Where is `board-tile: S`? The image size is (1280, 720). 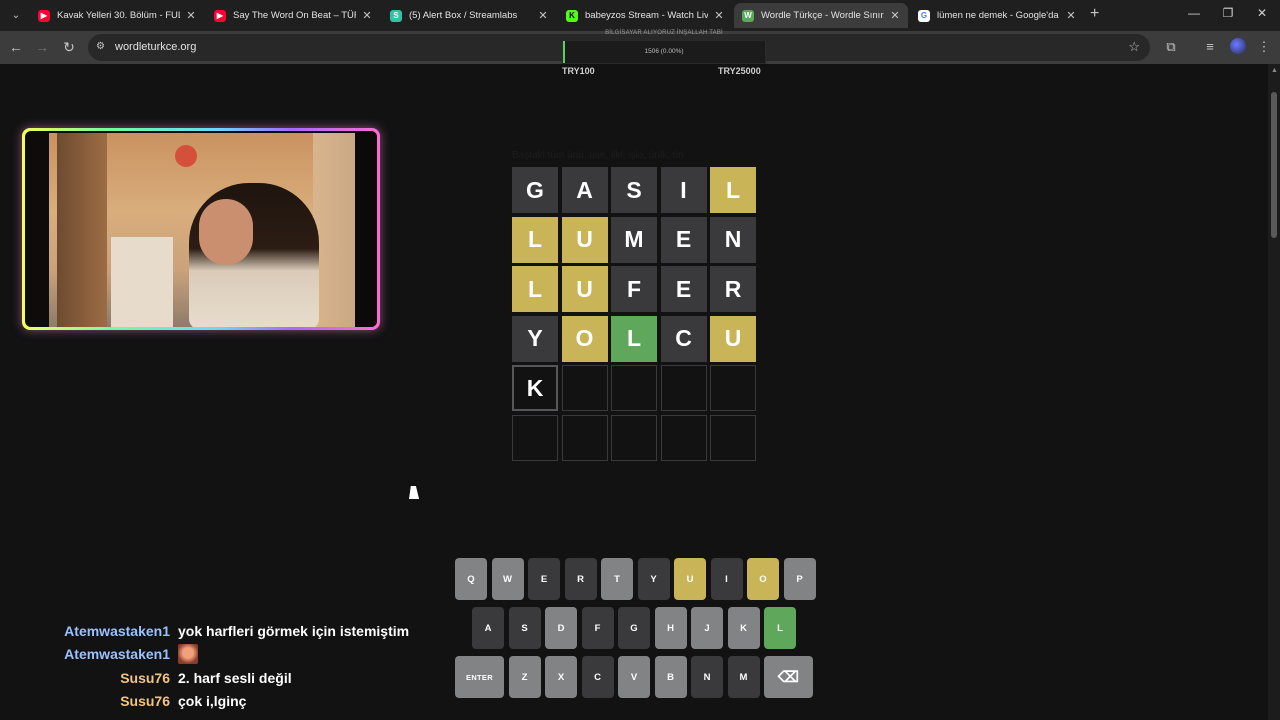 board-tile: S is located at coordinates (634, 190).